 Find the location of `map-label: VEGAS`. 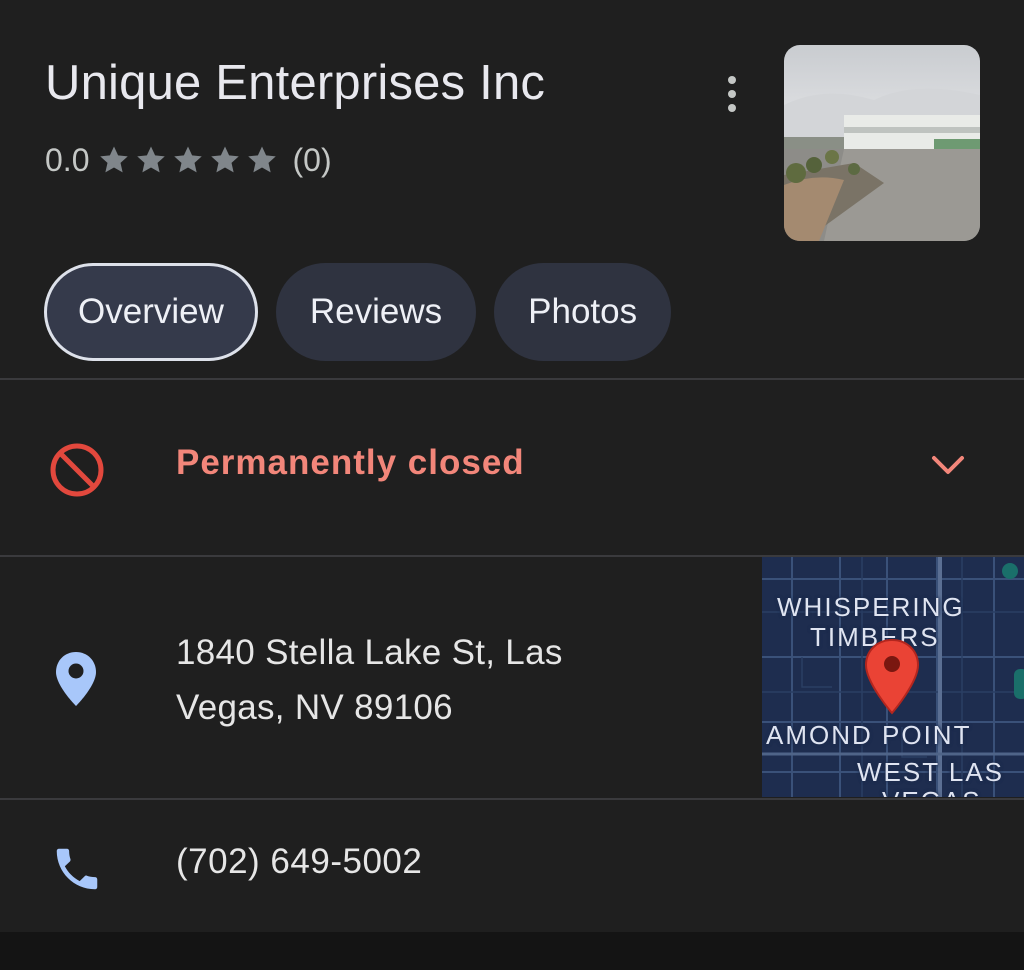

map-label: VEGAS is located at coordinates (932, 791).